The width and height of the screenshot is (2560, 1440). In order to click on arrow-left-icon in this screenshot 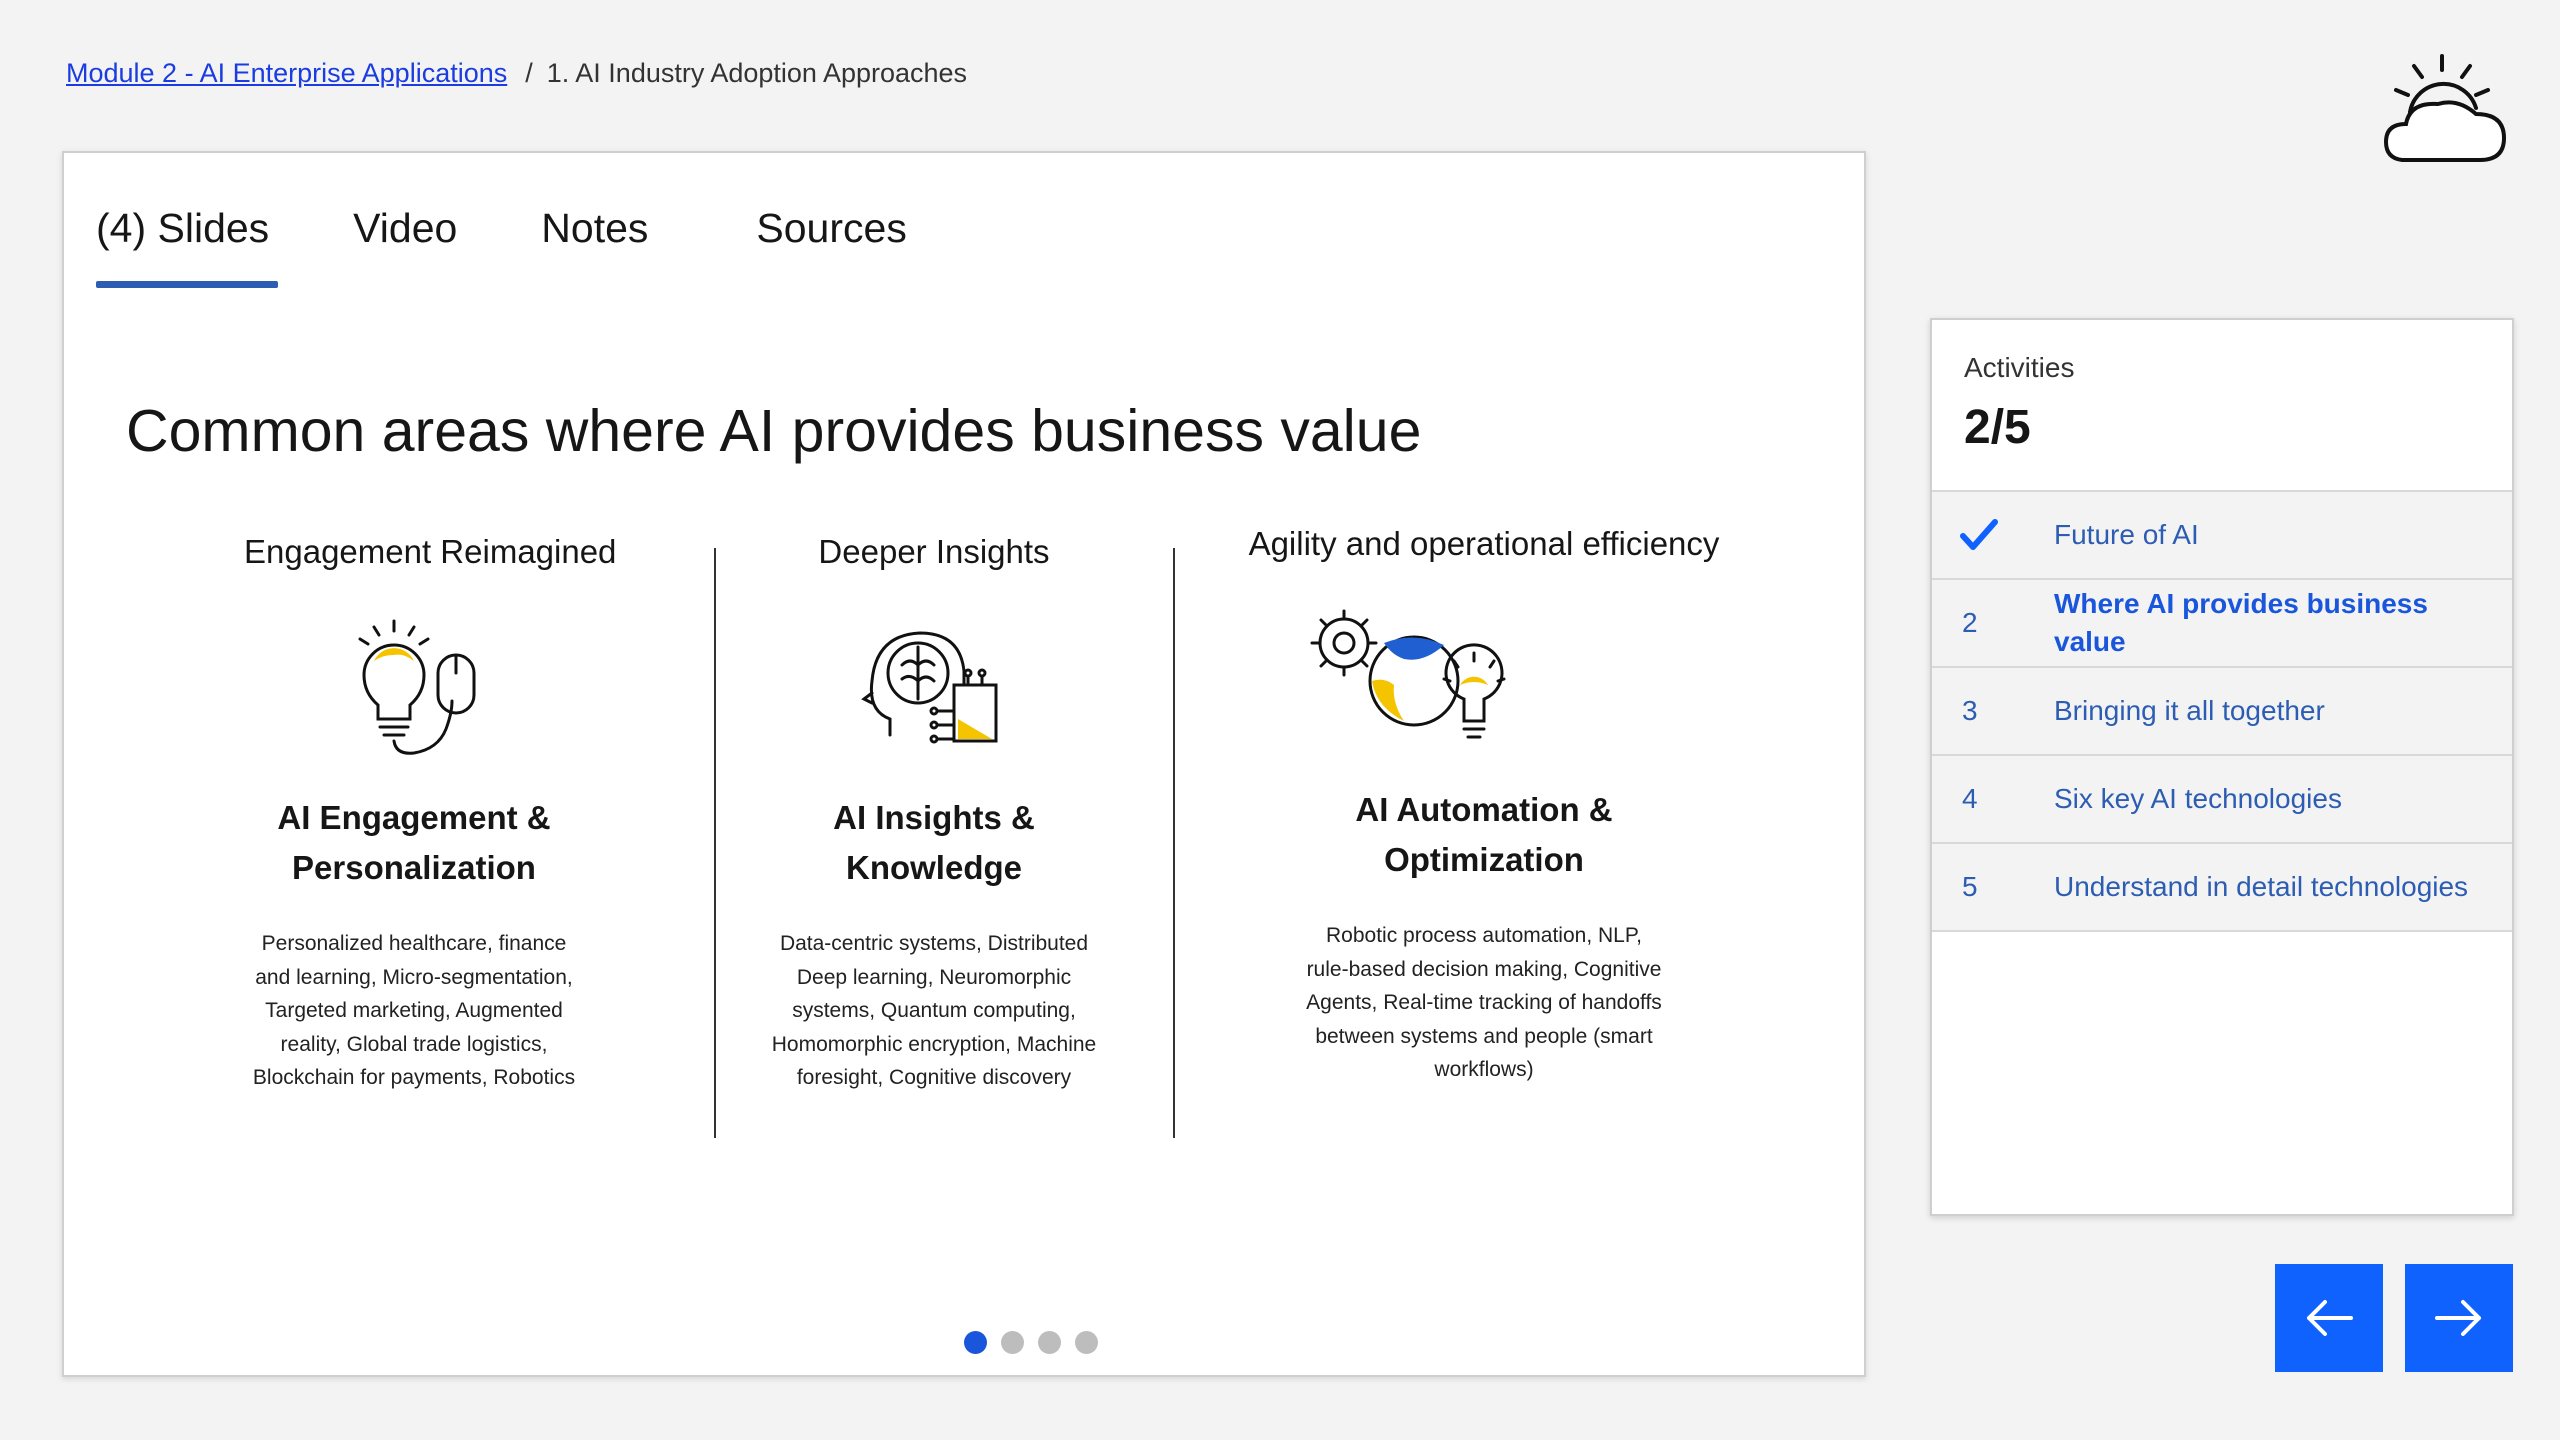, I will do `click(2330, 1318)`.